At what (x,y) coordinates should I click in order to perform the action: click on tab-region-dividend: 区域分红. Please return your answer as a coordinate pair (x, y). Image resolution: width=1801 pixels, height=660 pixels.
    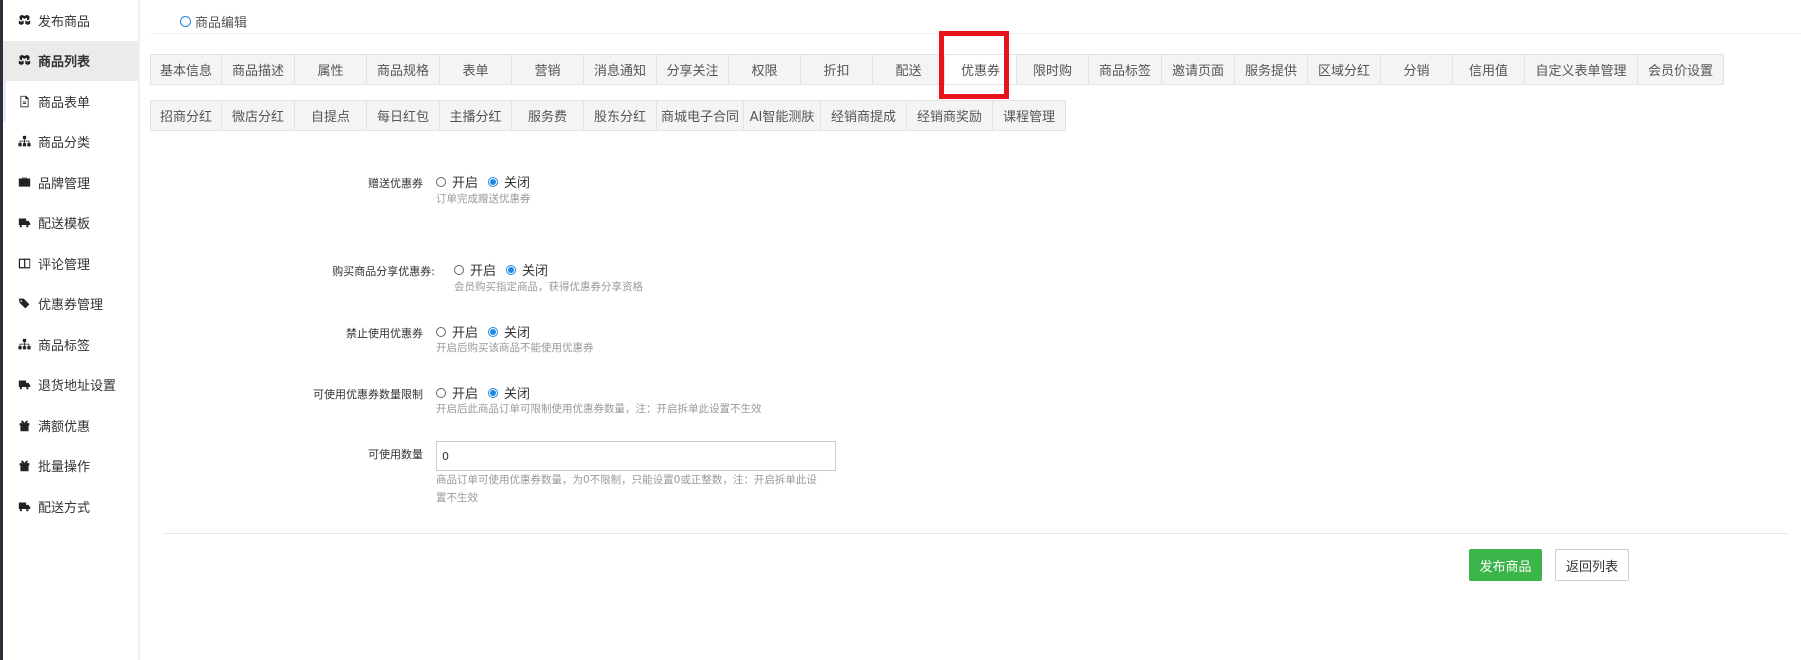
    Looking at the image, I should click on (1344, 69).